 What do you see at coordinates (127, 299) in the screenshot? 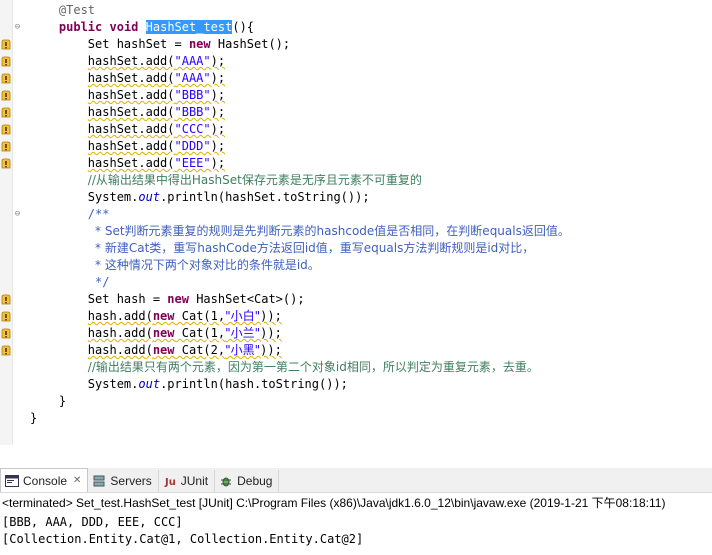
I see `code-token: Set hash =` at bounding box center [127, 299].